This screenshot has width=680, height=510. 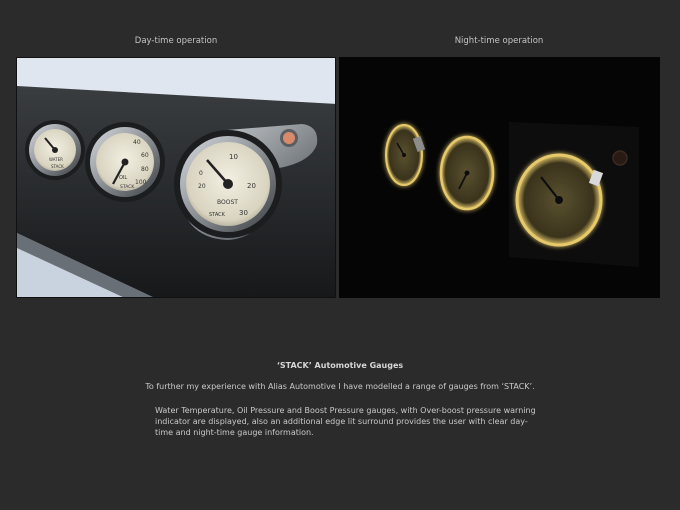 I want to click on water-brand: STACK, so click(x=57, y=166).